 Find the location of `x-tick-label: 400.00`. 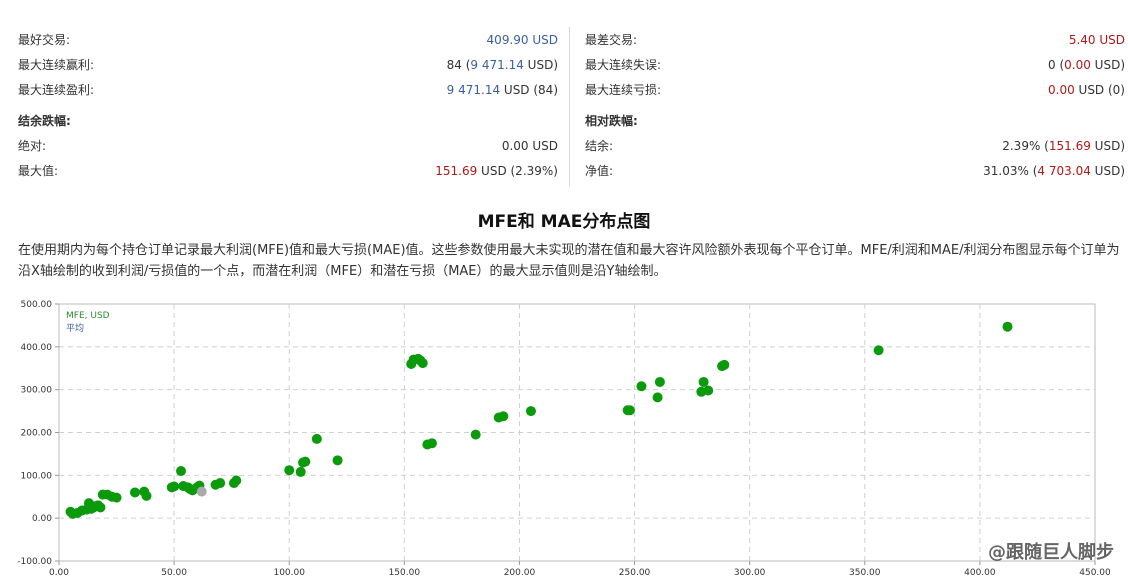

x-tick-label: 400.00 is located at coordinates (980, 573).